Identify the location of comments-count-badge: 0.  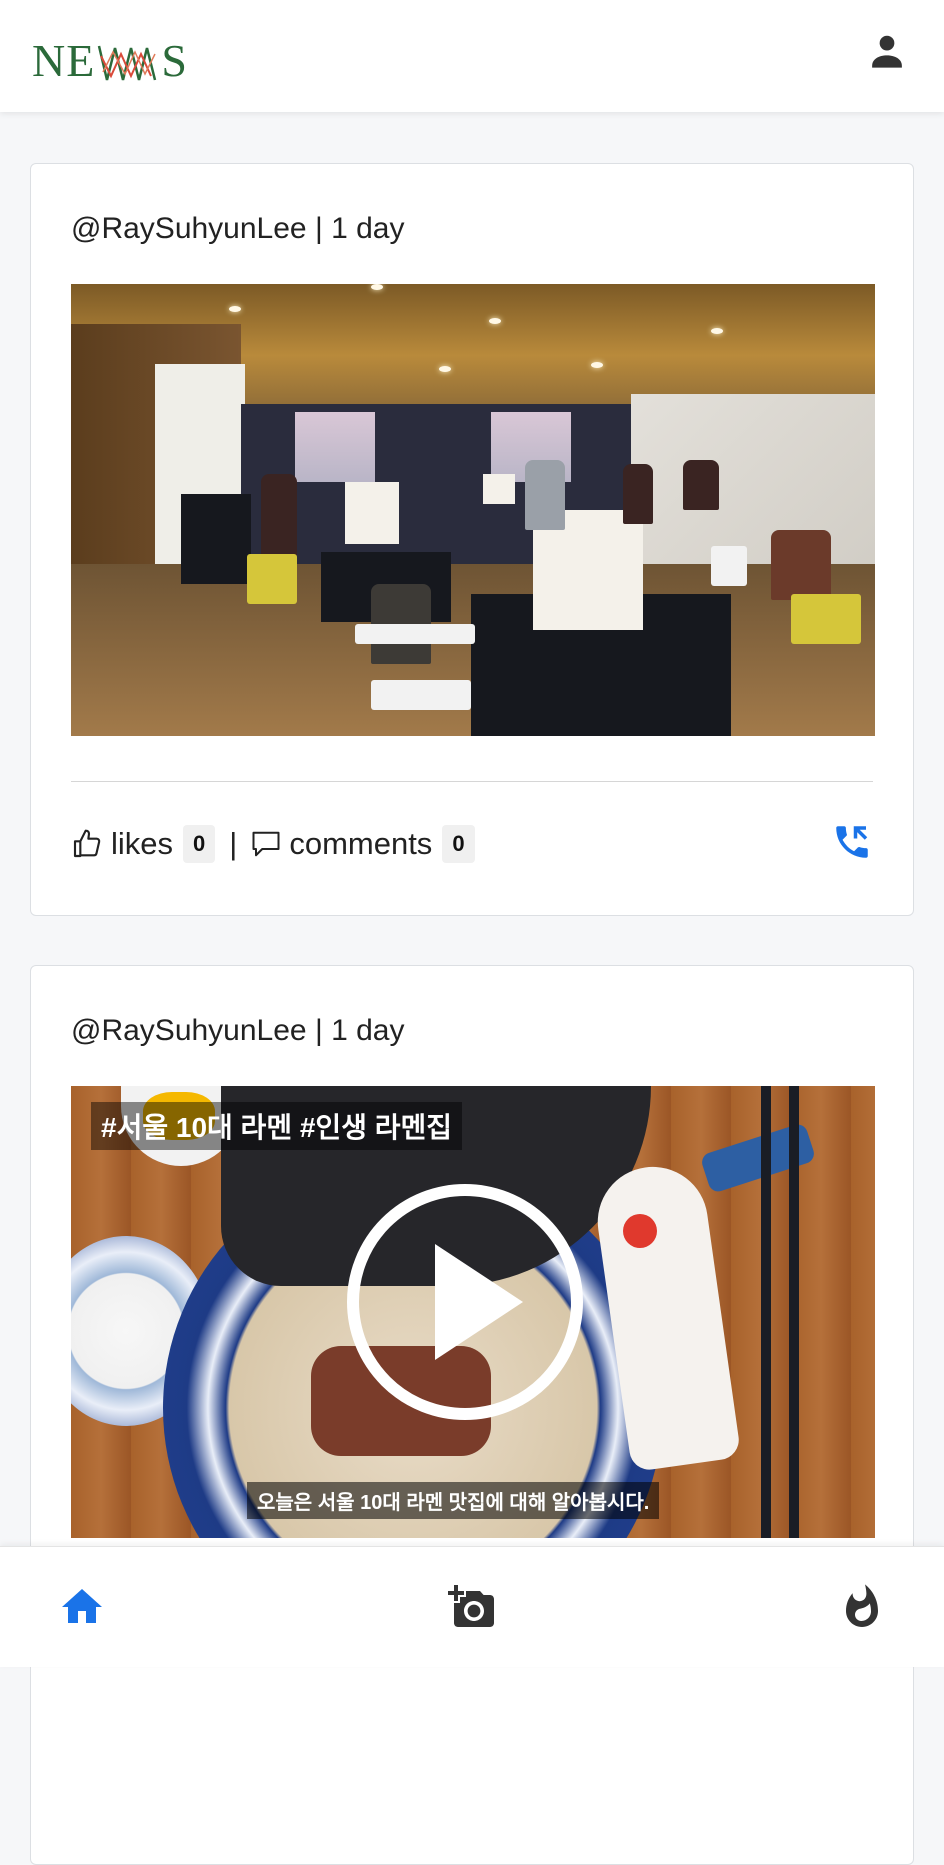
(458, 844).